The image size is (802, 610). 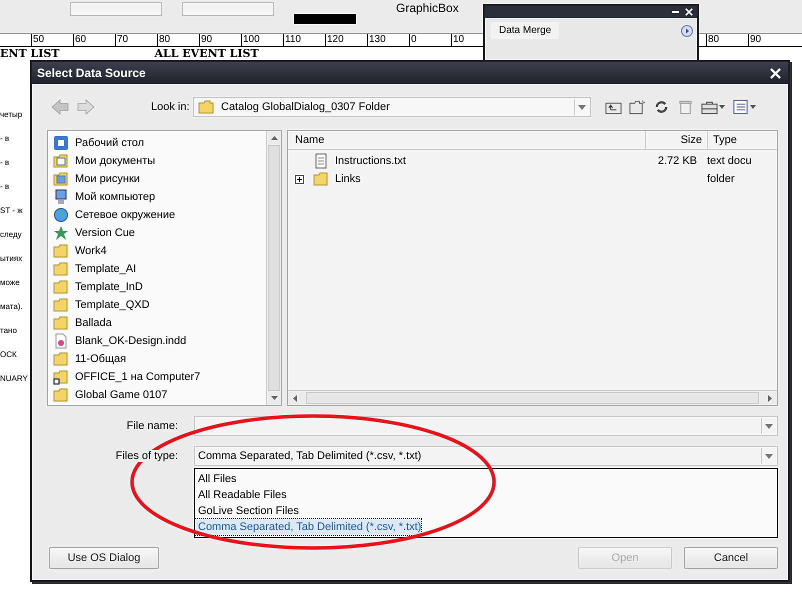 What do you see at coordinates (262, 40) in the screenshot?
I see `ruler-number: 100` at bounding box center [262, 40].